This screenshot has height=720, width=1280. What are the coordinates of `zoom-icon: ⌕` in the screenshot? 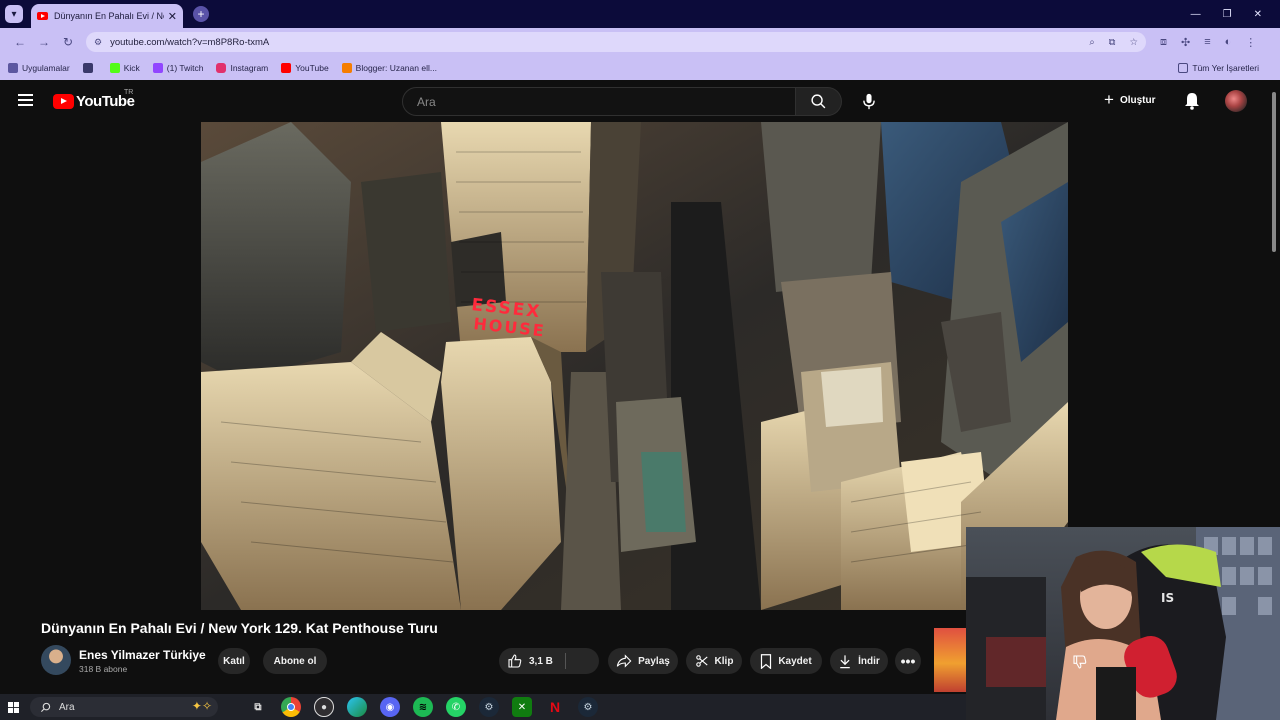 It's located at (1091, 42).